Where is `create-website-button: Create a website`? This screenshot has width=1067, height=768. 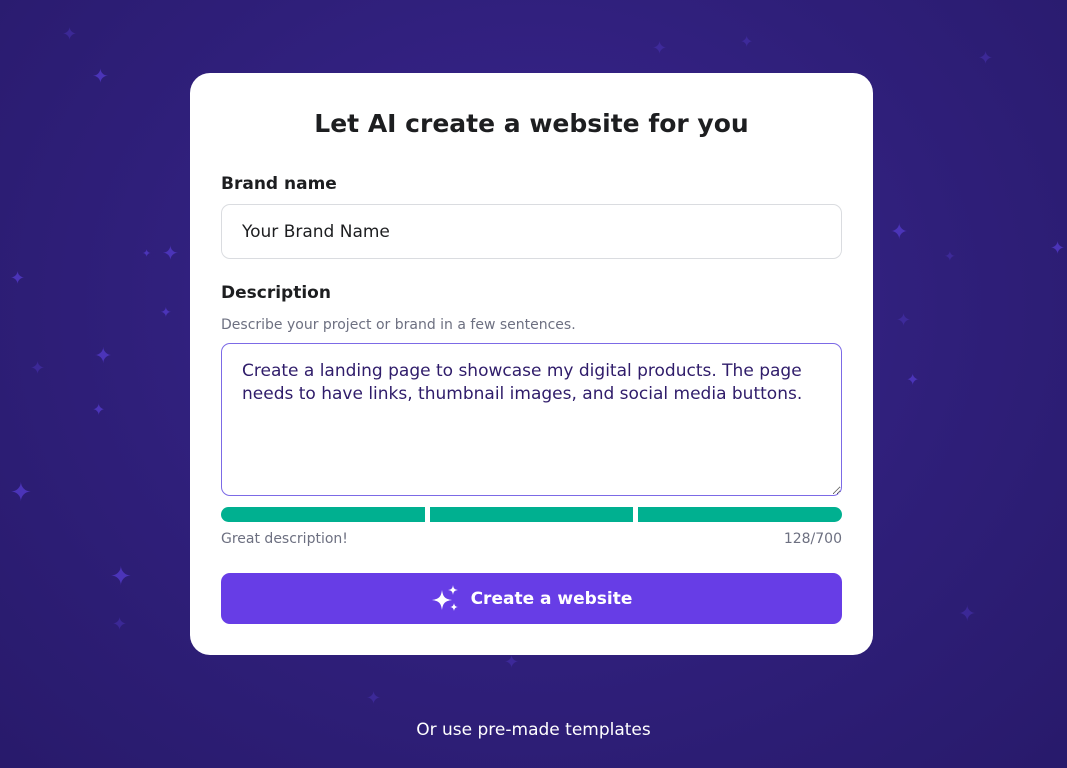 create-website-button: Create a website is located at coordinates (531, 598).